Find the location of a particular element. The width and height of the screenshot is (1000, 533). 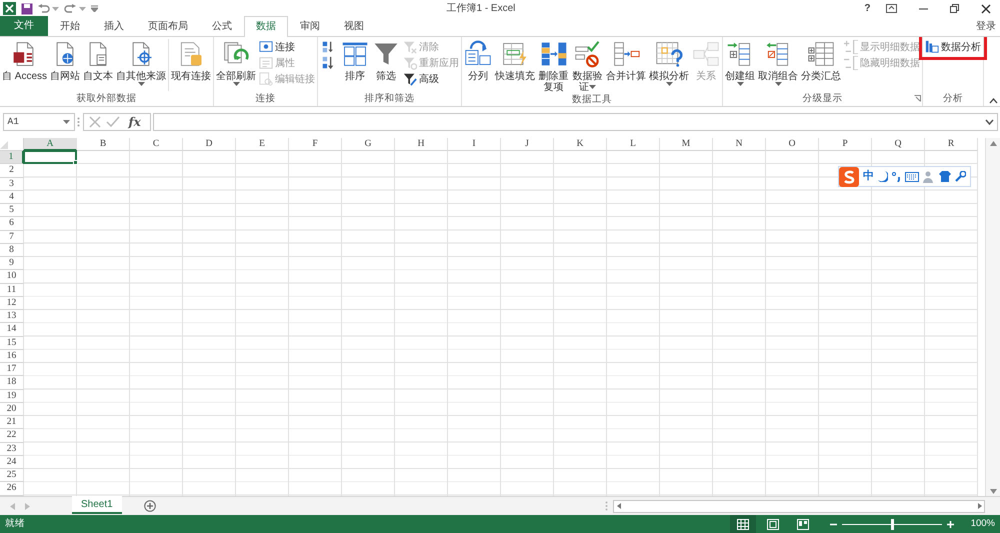

ribbon-button: 高级 is located at coordinates (431, 79).